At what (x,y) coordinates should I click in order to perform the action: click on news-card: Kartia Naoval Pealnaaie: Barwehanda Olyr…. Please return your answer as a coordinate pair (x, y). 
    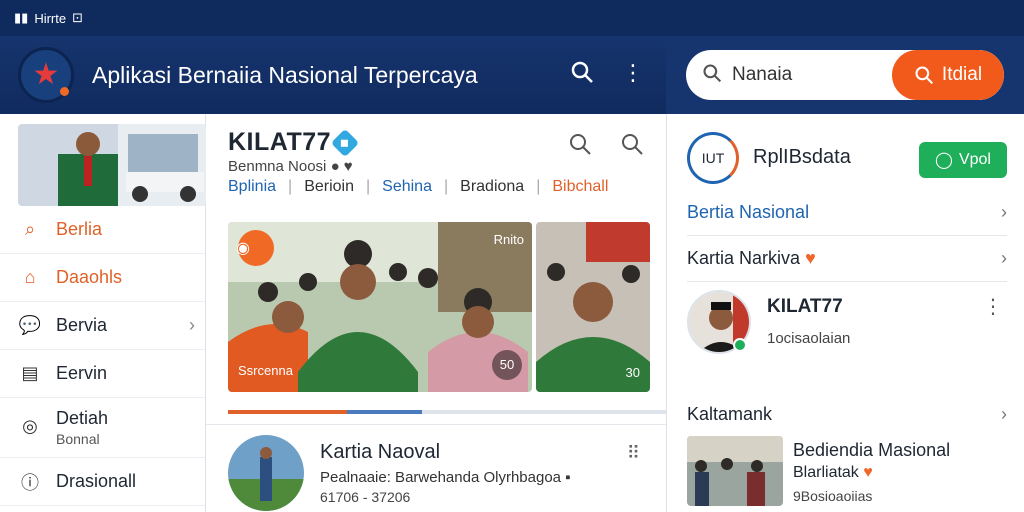
    Looking at the image, I should click on (436, 468).